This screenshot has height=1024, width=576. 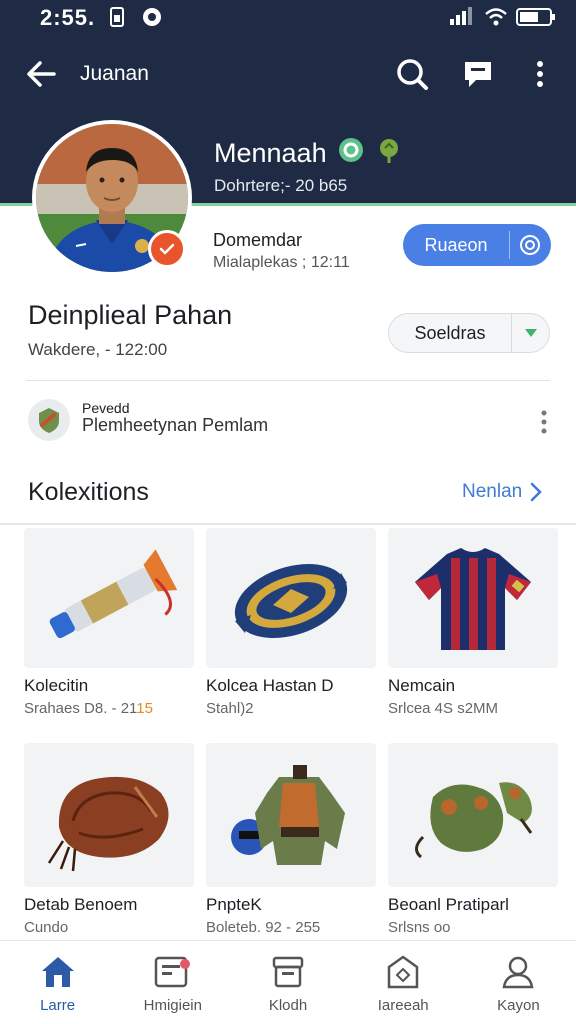 What do you see at coordinates (351, 153) in the screenshot?
I see `status-ring-icon` at bounding box center [351, 153].